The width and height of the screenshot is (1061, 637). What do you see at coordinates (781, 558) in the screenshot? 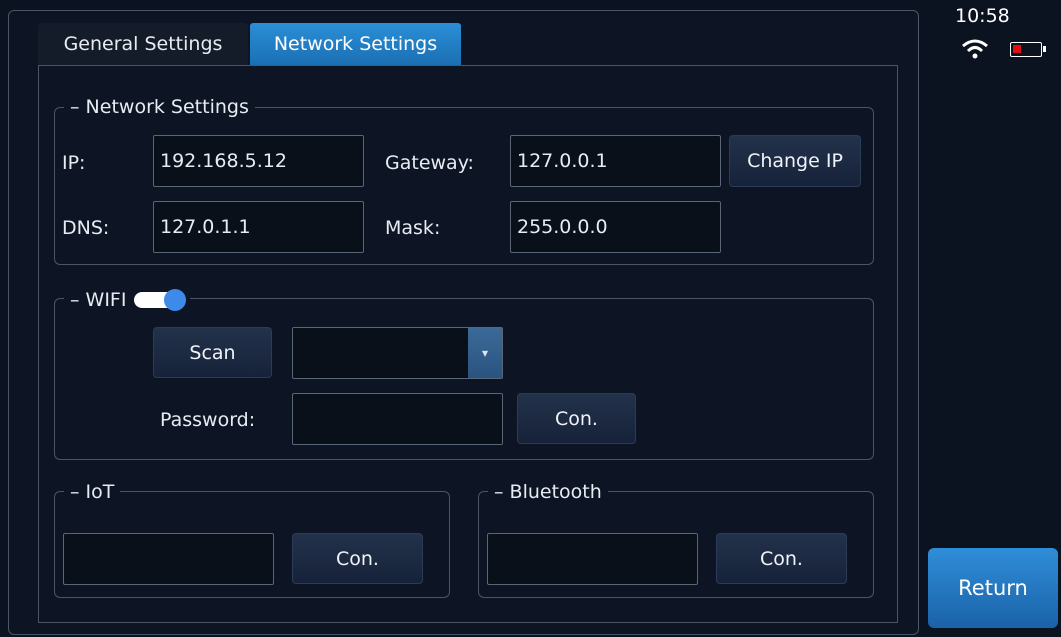
I see `bluetooth-connect-button: Con.` at bounding box center [781, 558].